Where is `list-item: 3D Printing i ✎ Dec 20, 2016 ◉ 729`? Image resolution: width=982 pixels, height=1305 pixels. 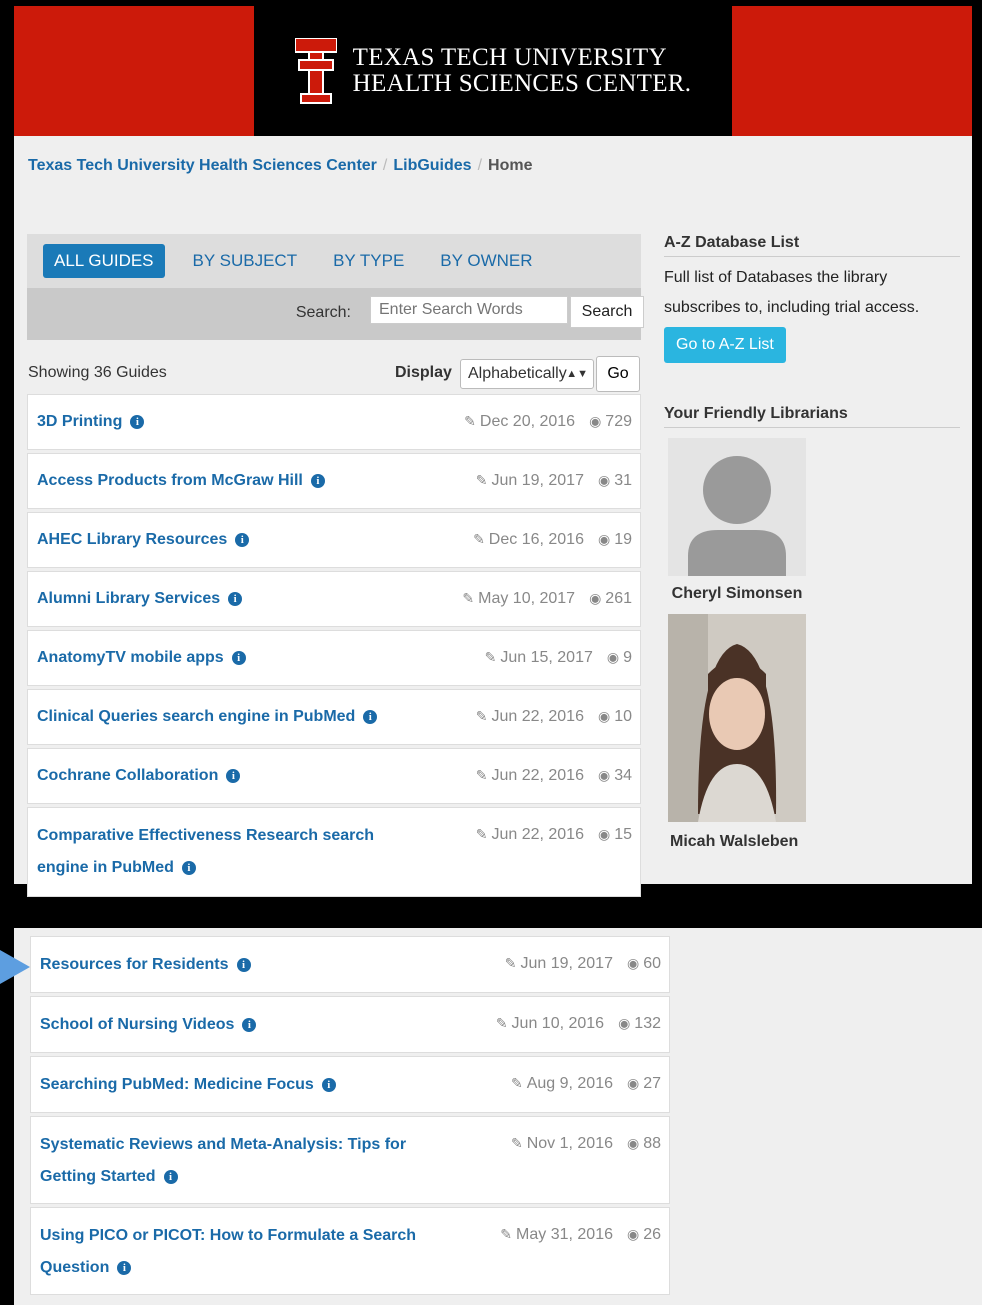
list-item: 3D Printing i ✎ Dec 20, 2016 ◉ 729 is located at coordinates (334, 422).